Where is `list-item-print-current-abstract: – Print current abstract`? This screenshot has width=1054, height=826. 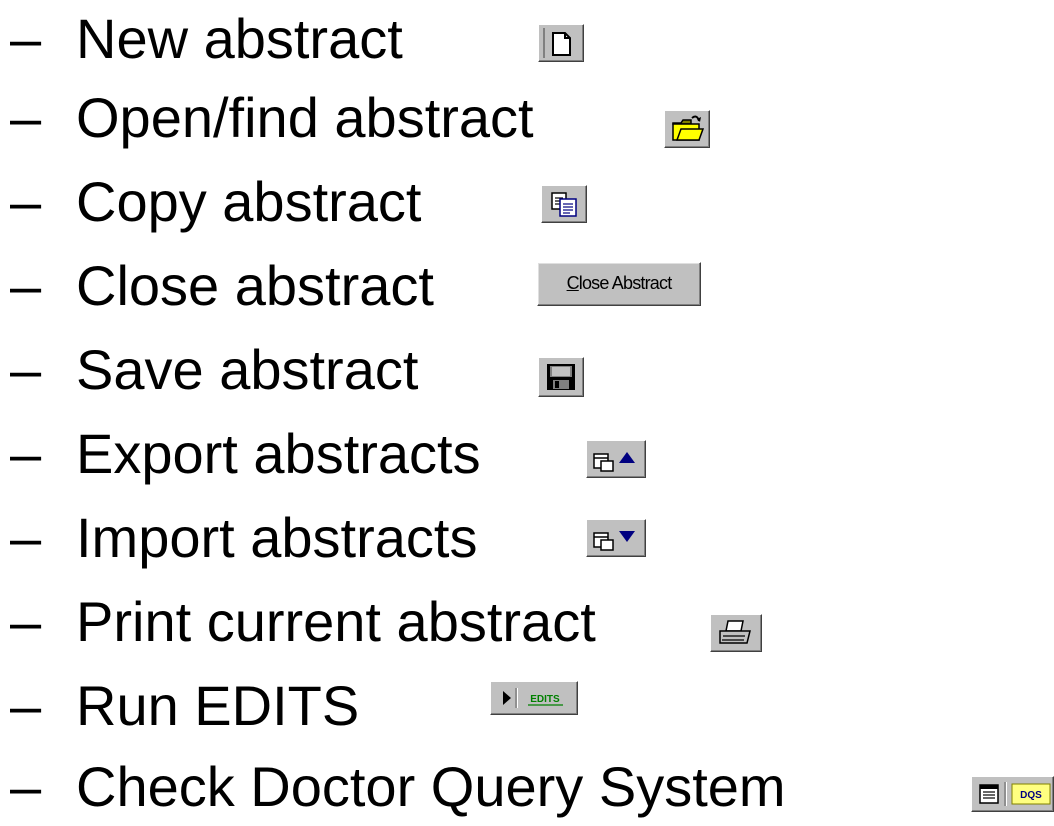 list-item-print-current-abstract: – Print current abstract is located at coordinates (527, 622).